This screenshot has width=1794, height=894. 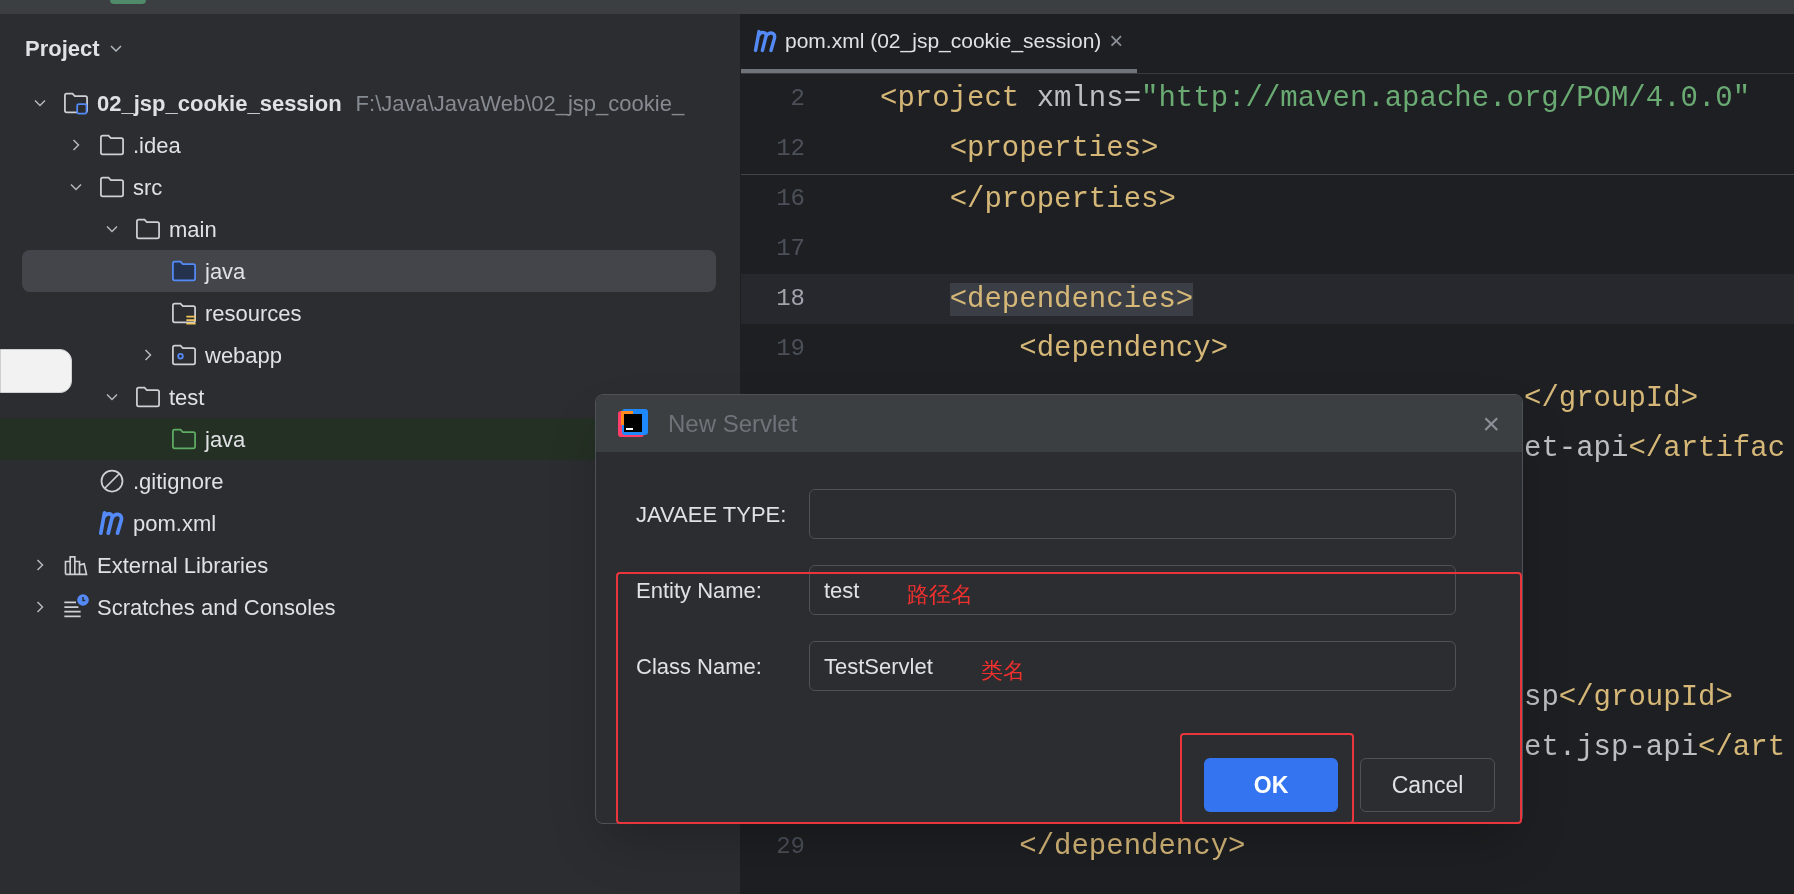 I want to click on item-label: pom.xml, so click(x=175, y=523).